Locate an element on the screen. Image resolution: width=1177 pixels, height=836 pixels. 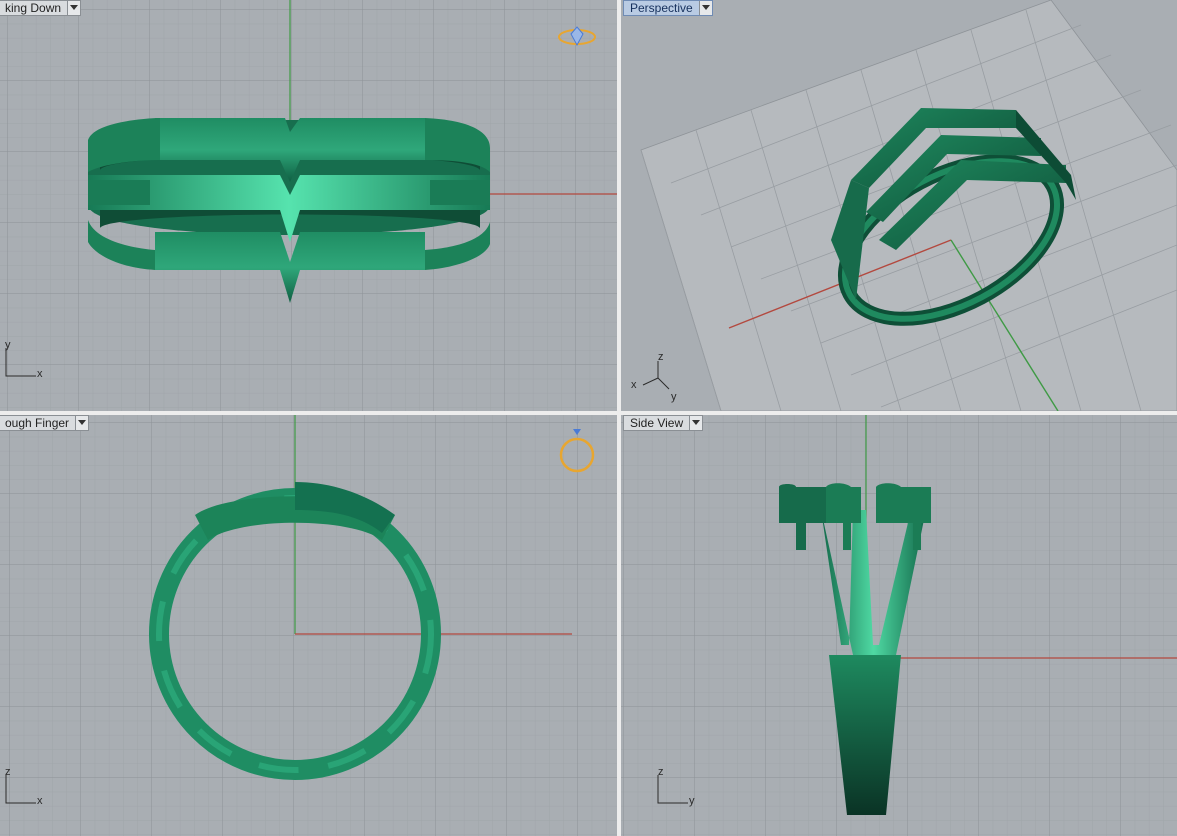
viewport-title: king Down is located at coordinates (33, 8).